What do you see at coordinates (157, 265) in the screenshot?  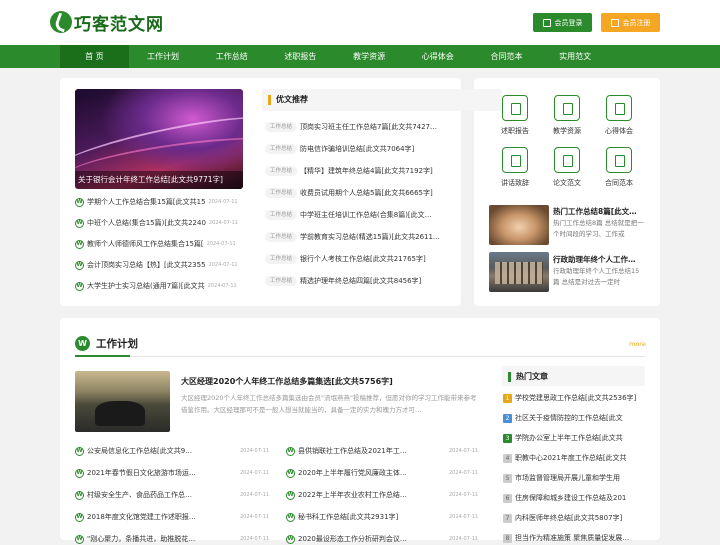 I see `list-item: W 会计顶岗实习总结【热】[此文共2355 2024-07-11` at bounding box center [157, 265].